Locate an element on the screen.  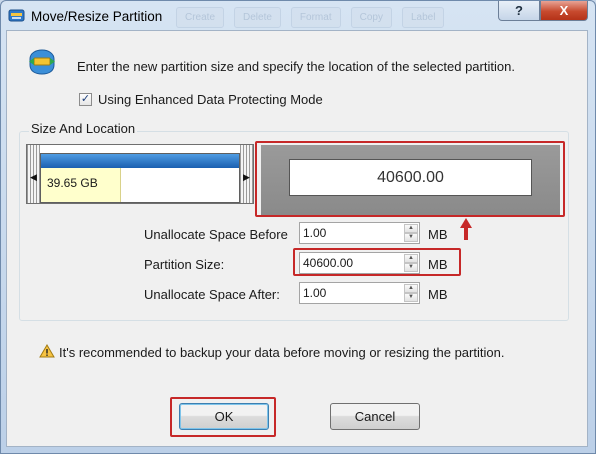
help-button: ? is located at coordinates (519, 11).